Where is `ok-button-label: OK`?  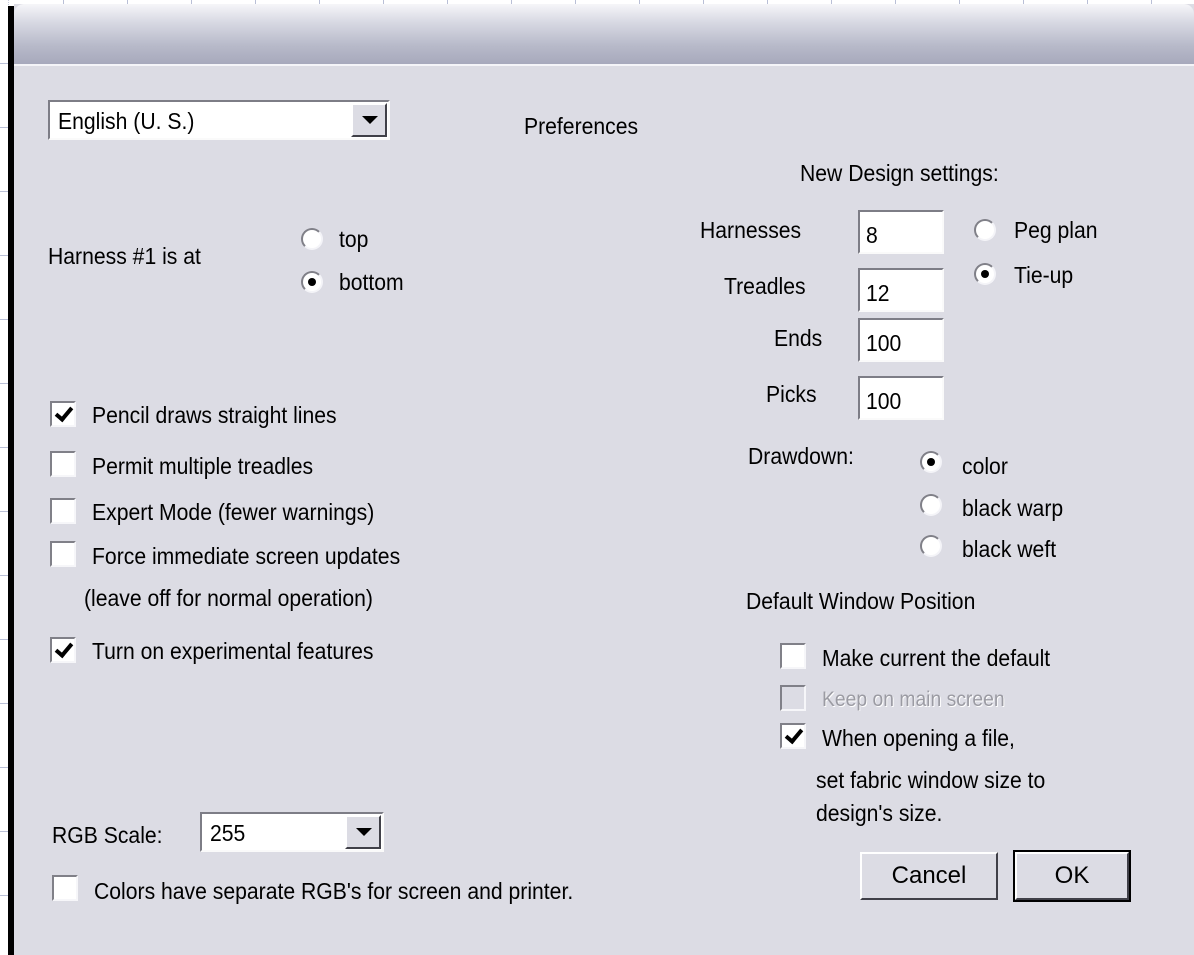
ok-button-label: OK is located at coordinates (1072, 875).